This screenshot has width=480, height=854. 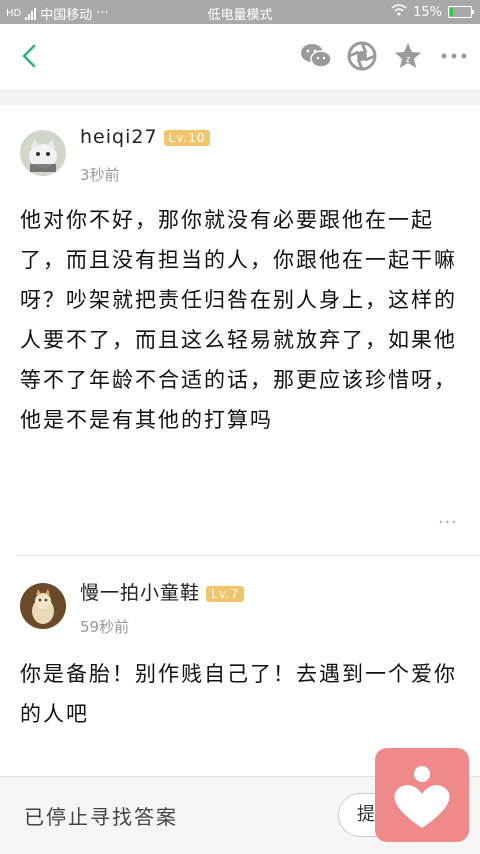 What do you see at coordinates (461, 12) in the screenshot?
I see `battery-icon` at bounding box center [461, 12].